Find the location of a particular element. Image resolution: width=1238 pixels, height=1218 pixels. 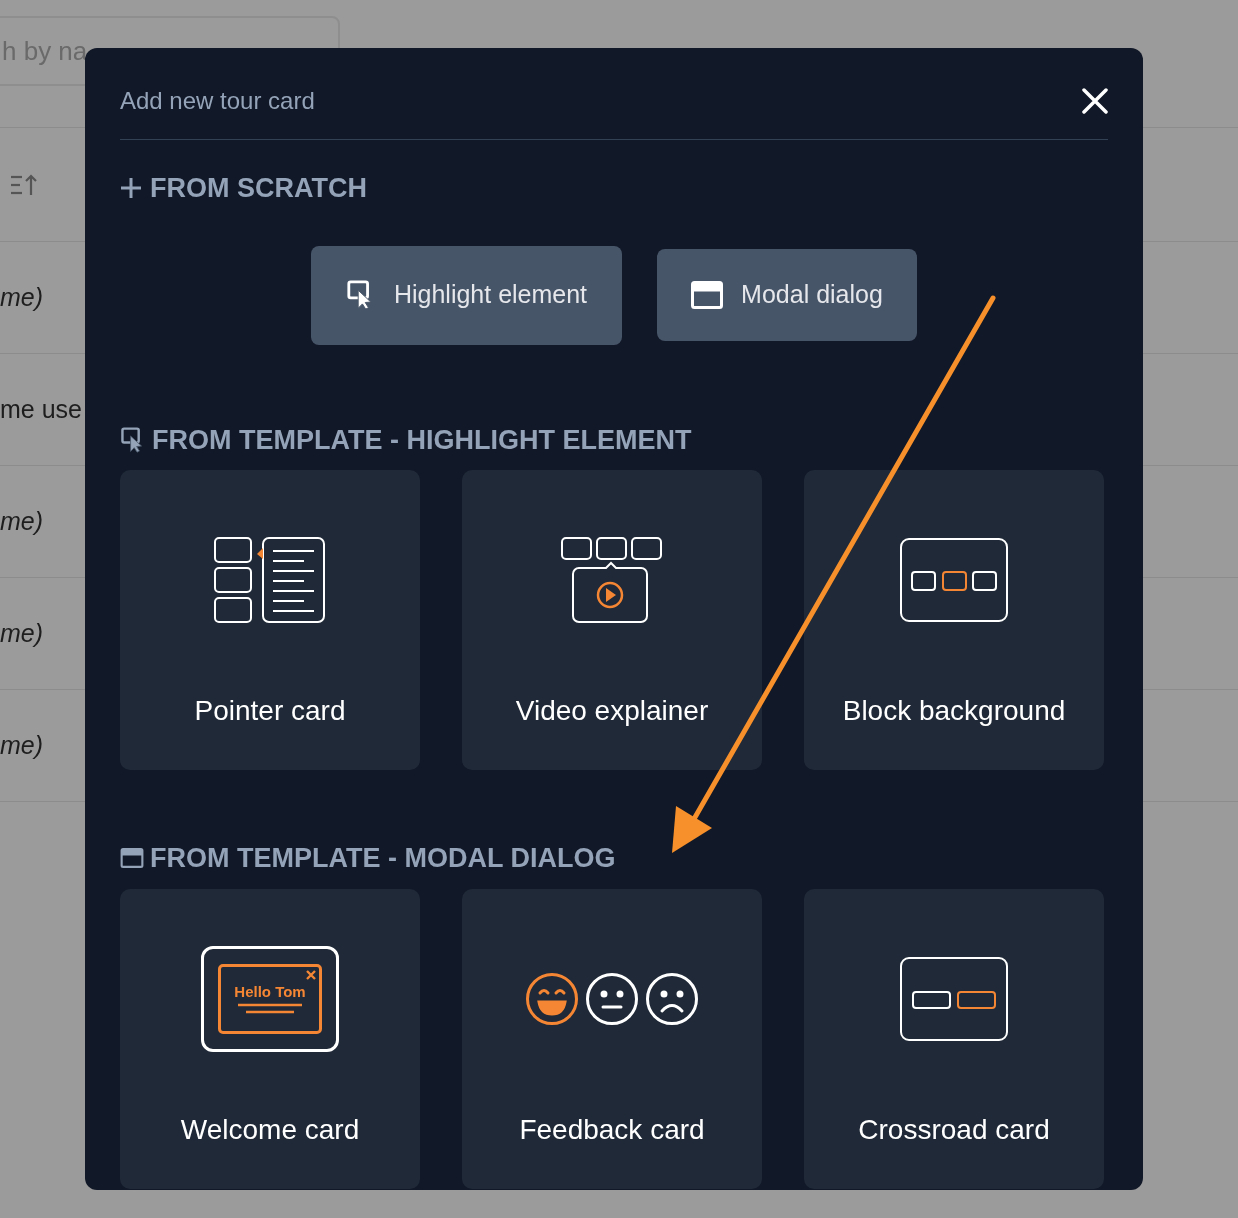

card-label: Pointer card is located at coordinates (270, 711).